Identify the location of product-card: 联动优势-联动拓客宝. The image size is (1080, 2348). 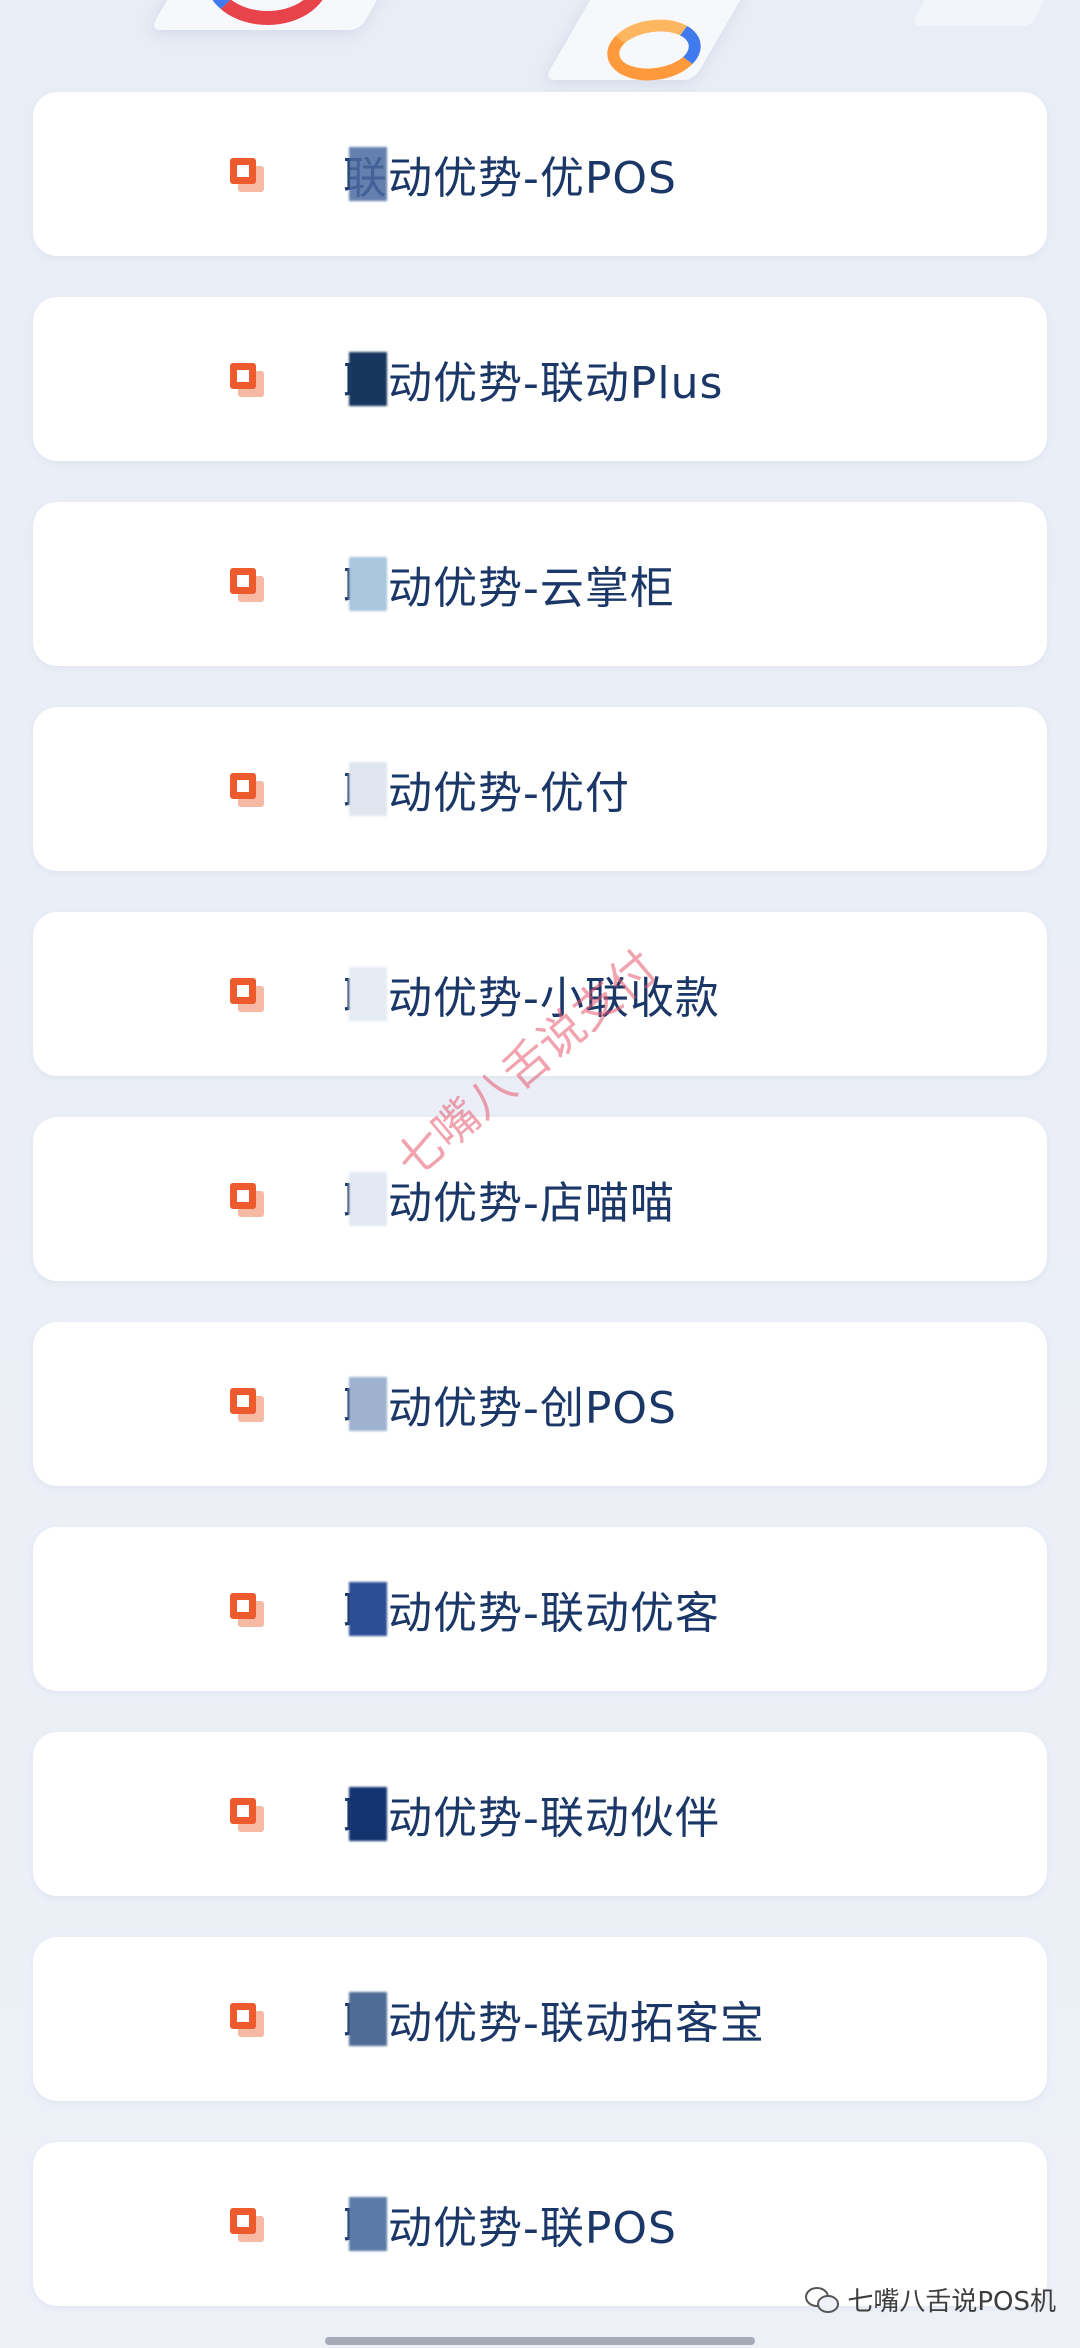
(540, 2019).